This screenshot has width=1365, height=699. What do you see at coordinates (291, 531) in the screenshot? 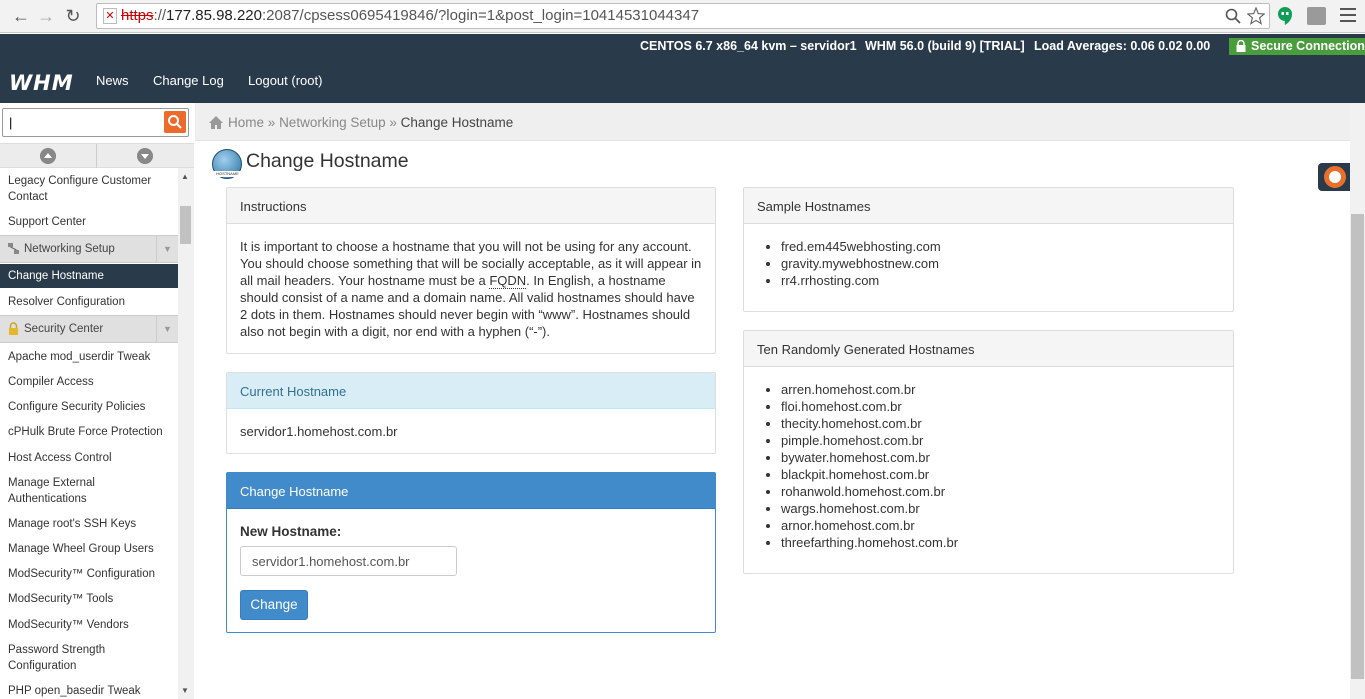
I see `new-hostname-label: New Hostname:` at bounding box center [291, 531].